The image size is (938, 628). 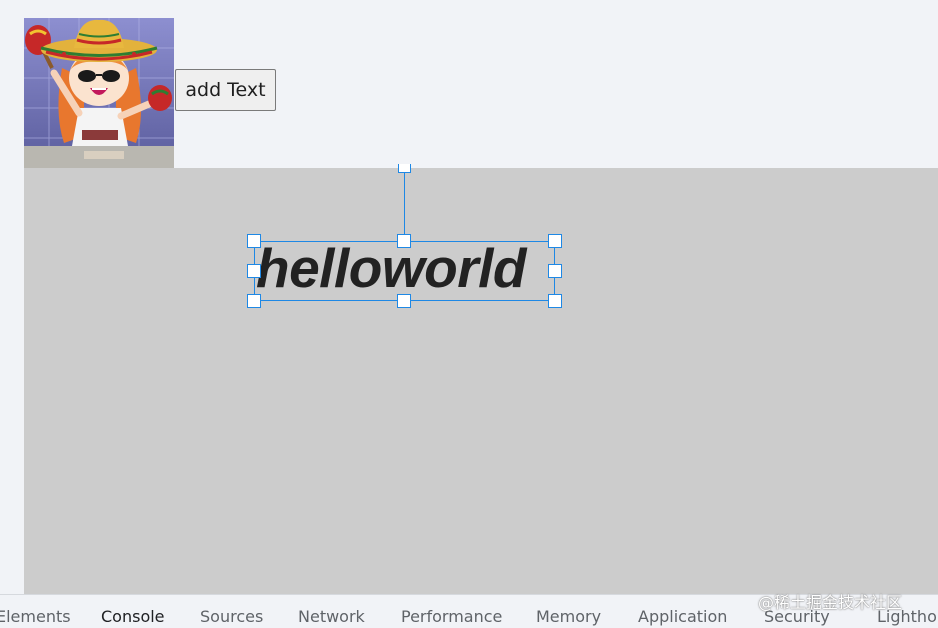 I want to click on tab-console: Console, so click(x=133, y=616).